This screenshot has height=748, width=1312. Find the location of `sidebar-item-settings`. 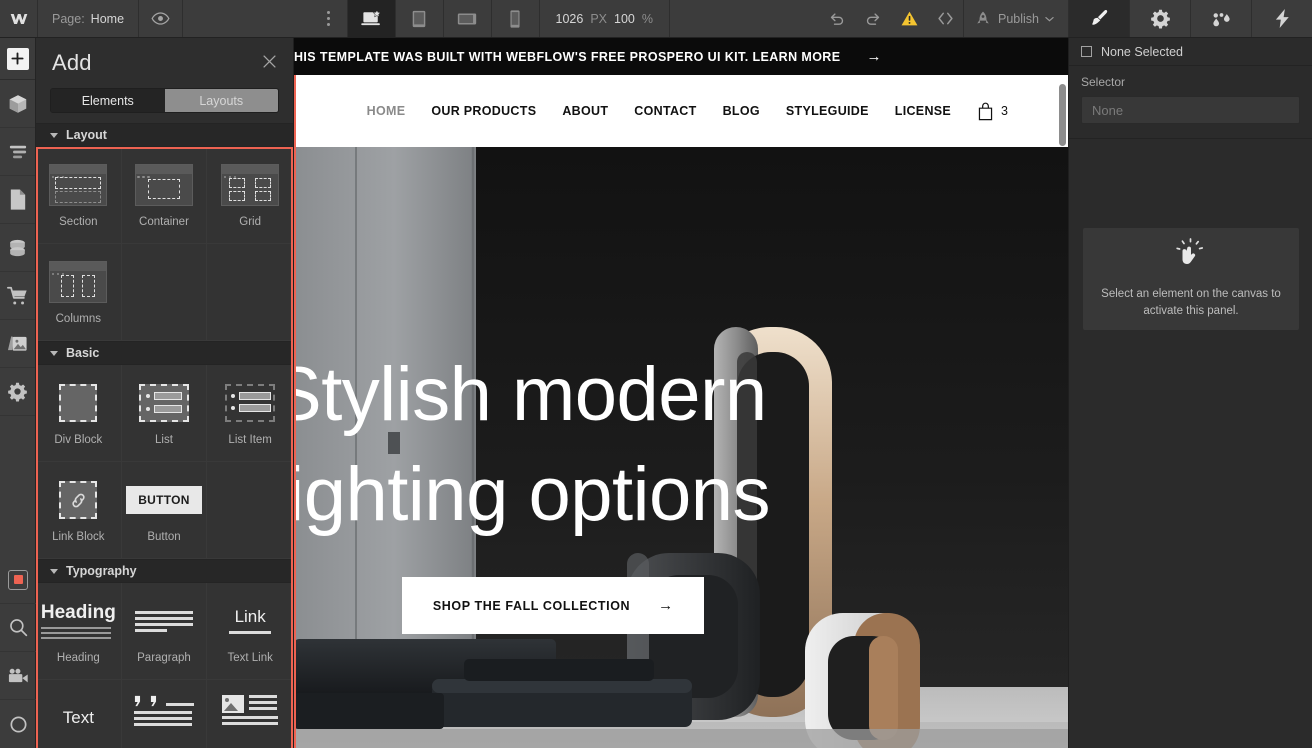

sidebar-item-settings is located at coordinates (17, 392).